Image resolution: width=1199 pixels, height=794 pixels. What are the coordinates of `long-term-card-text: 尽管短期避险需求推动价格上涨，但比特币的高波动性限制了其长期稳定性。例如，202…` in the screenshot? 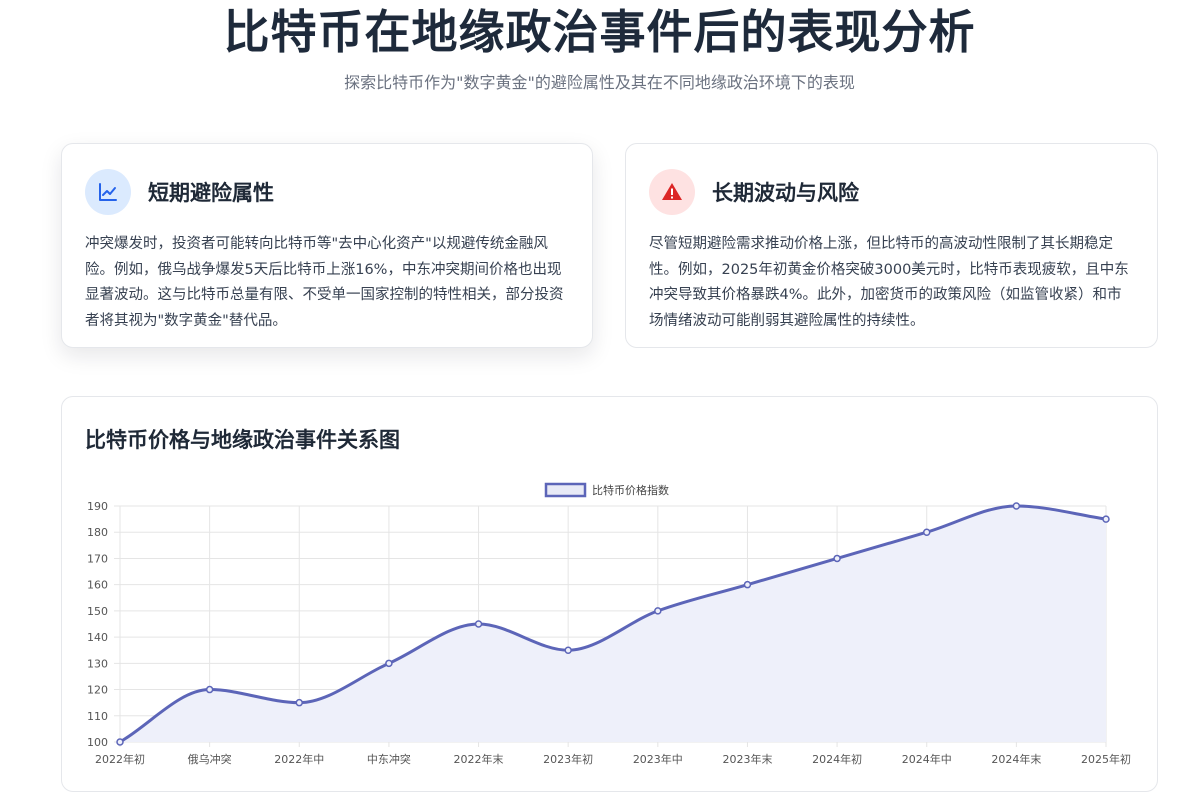 It's located at (889, 282).